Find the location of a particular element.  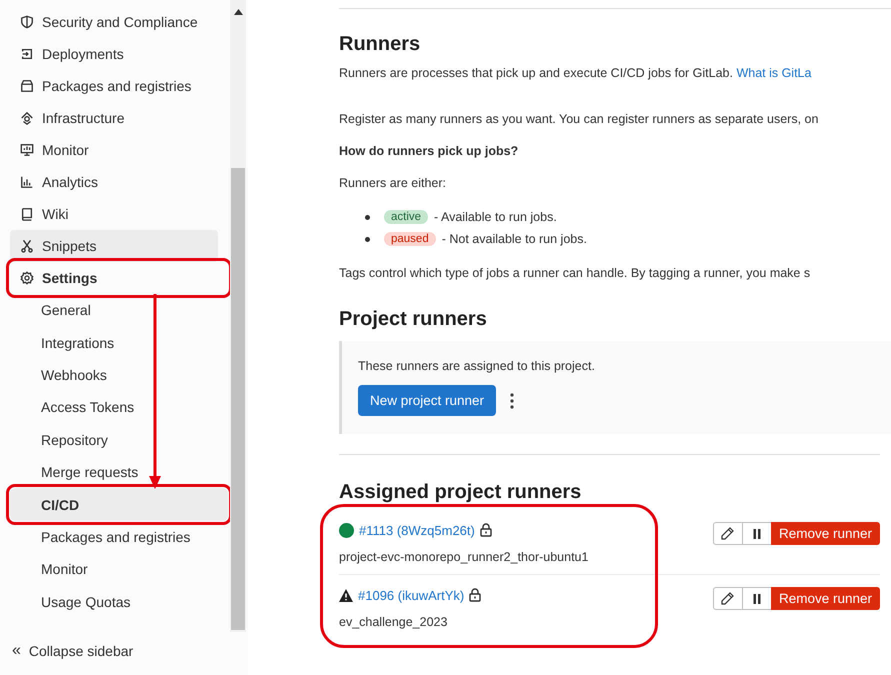

runner-name: project-evc-monorepo_runner2_thor-ubuntu1 is located at coordinates (463, 557).